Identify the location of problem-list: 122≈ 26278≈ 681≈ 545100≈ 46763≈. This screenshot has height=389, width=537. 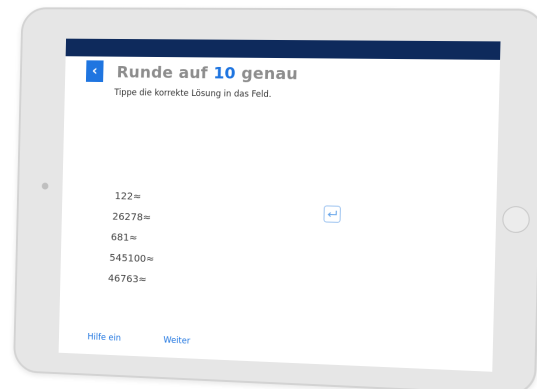
(132, 238).